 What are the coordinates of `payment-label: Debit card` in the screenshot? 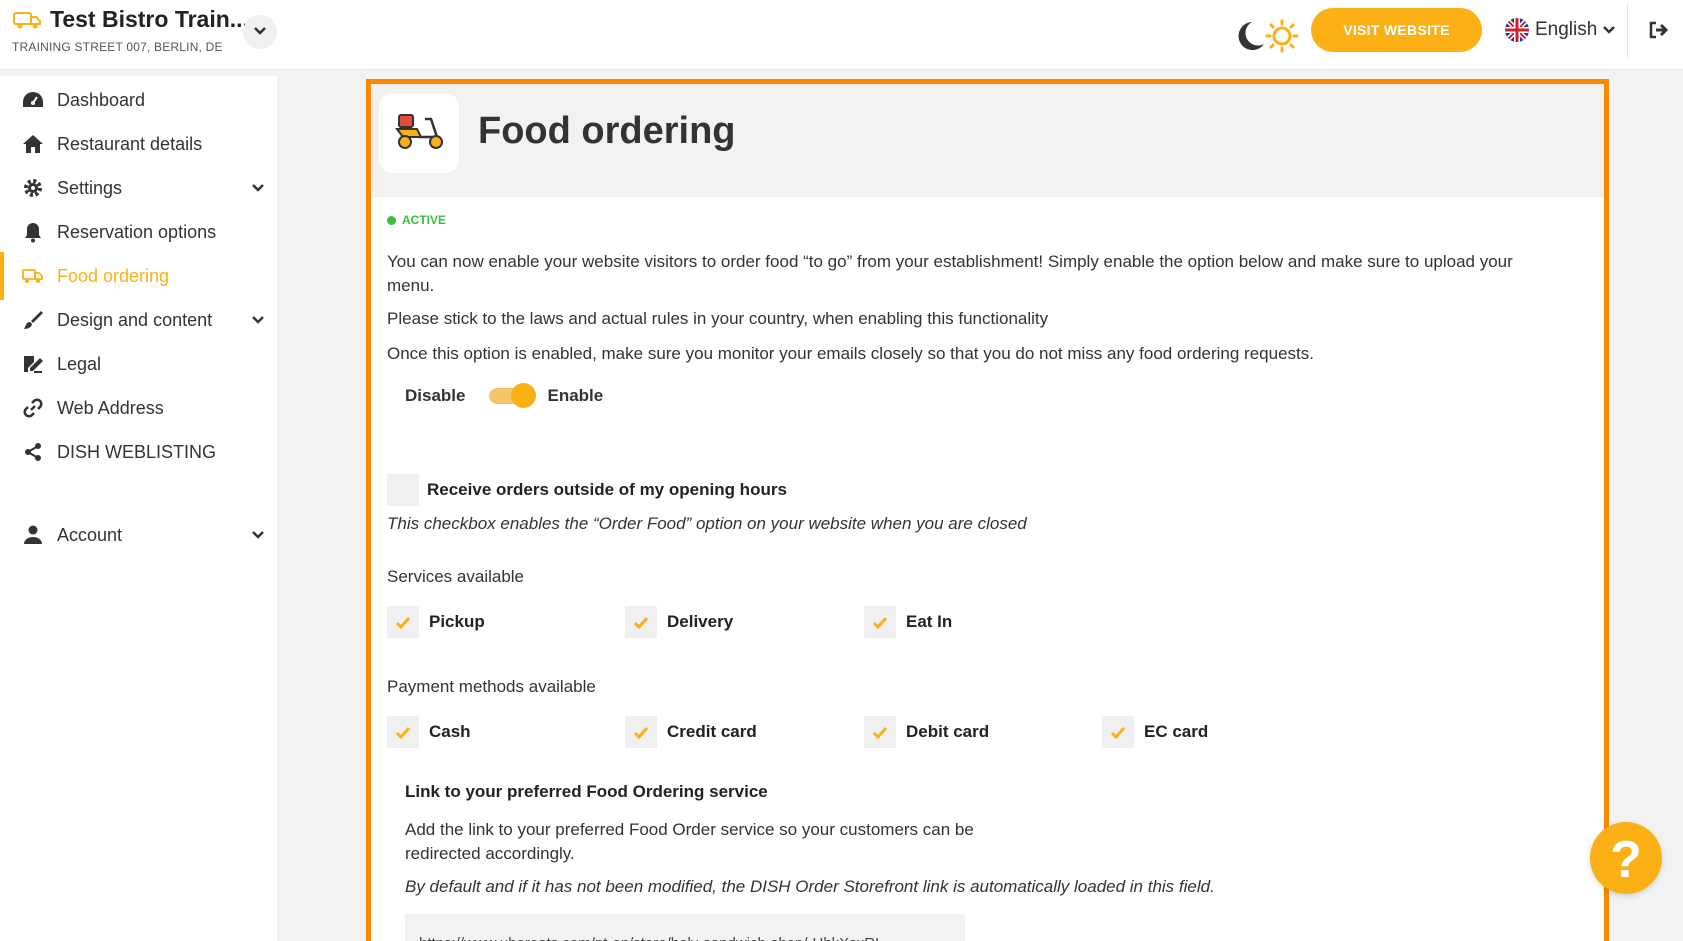 It's located at (948, 731).